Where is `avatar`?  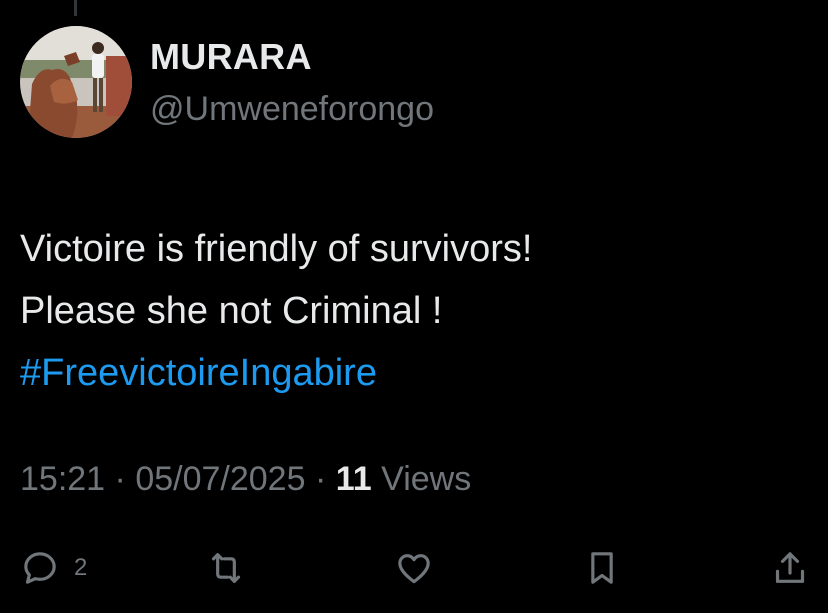 avatar is located at coordinates (76, 82).